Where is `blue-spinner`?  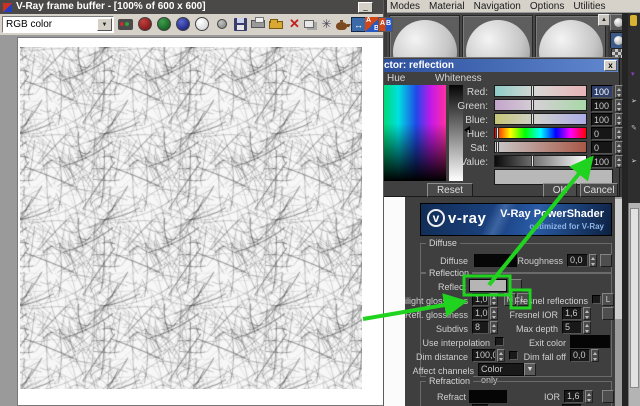 blue-spinner is located at coordinates (619, 119).